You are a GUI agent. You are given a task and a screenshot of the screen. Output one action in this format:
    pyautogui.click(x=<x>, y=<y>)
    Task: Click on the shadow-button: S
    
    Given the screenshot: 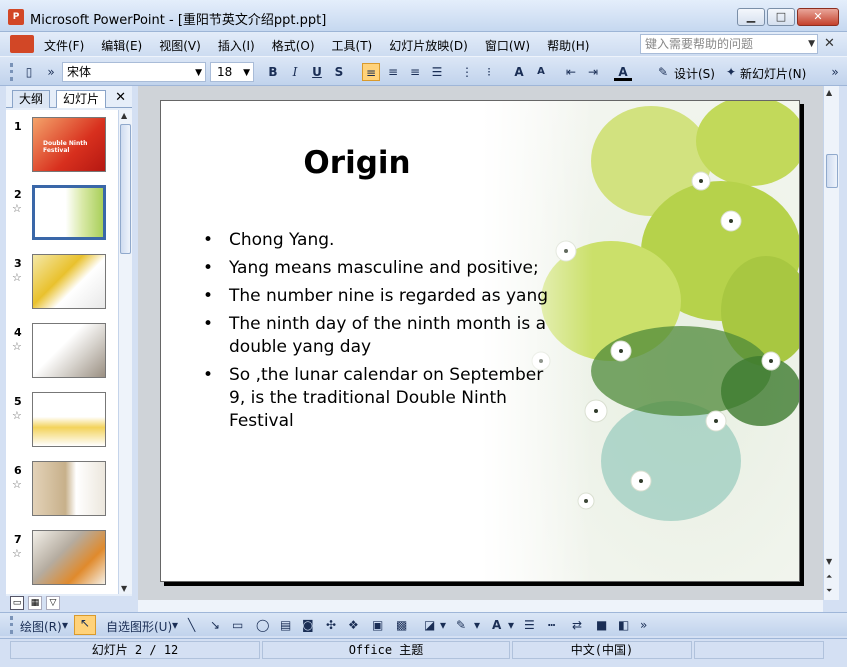 What is the action you would take?
    pyautogui.click(x=339, y=72)
    